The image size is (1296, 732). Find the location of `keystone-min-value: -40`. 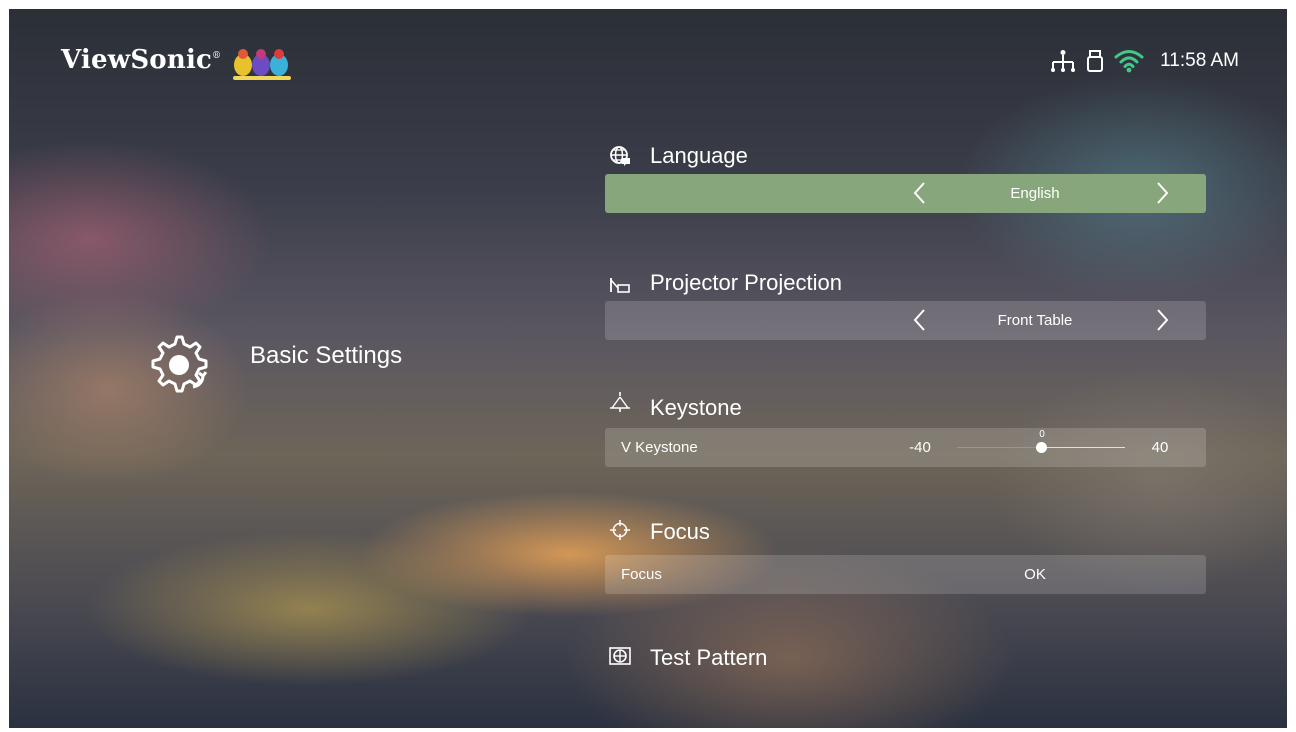

keystone-min-value: -40 is located at coordinates (920, 447).